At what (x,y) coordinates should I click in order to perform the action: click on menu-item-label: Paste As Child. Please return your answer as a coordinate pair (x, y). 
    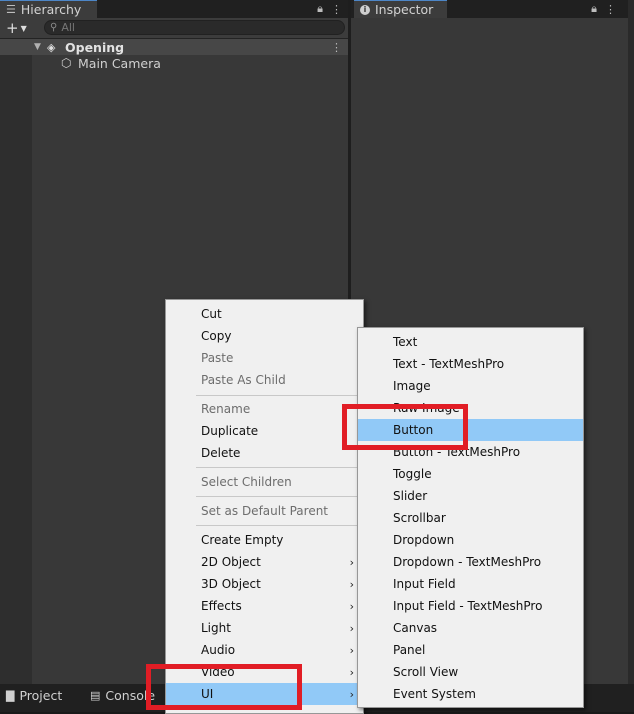
    Looking at the image, I should click on (243, 380).